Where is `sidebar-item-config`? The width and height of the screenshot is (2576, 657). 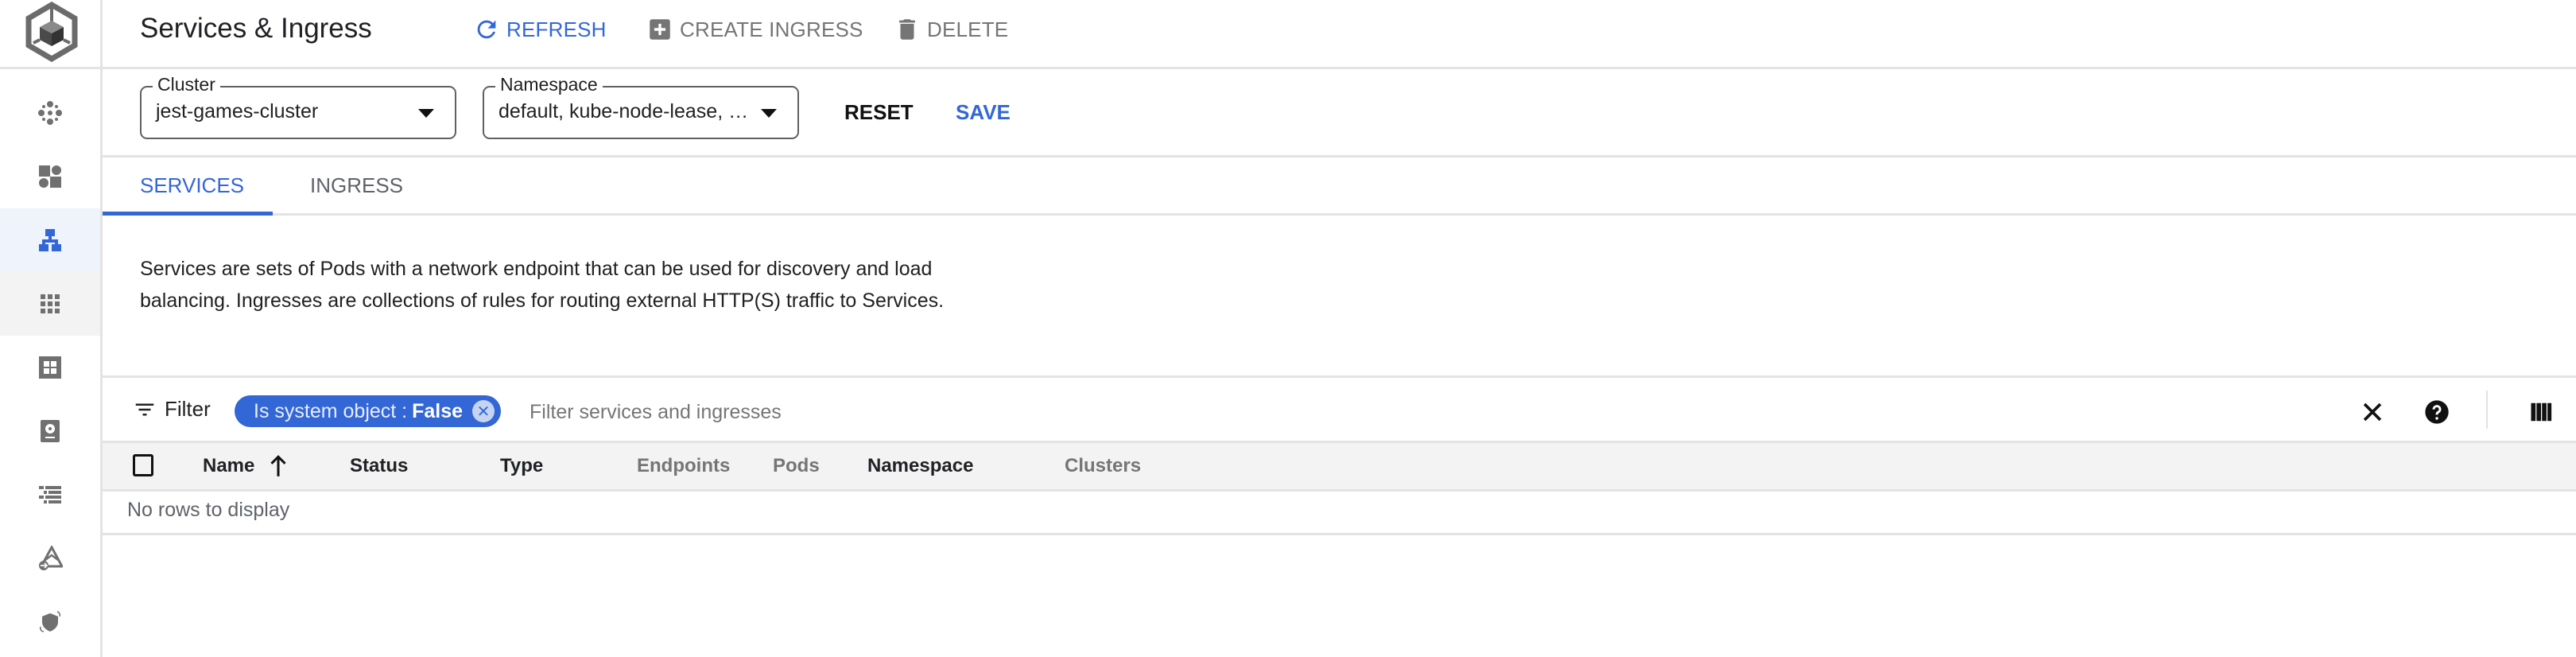 sidebar-item-config is located at coordinates (50, 367).